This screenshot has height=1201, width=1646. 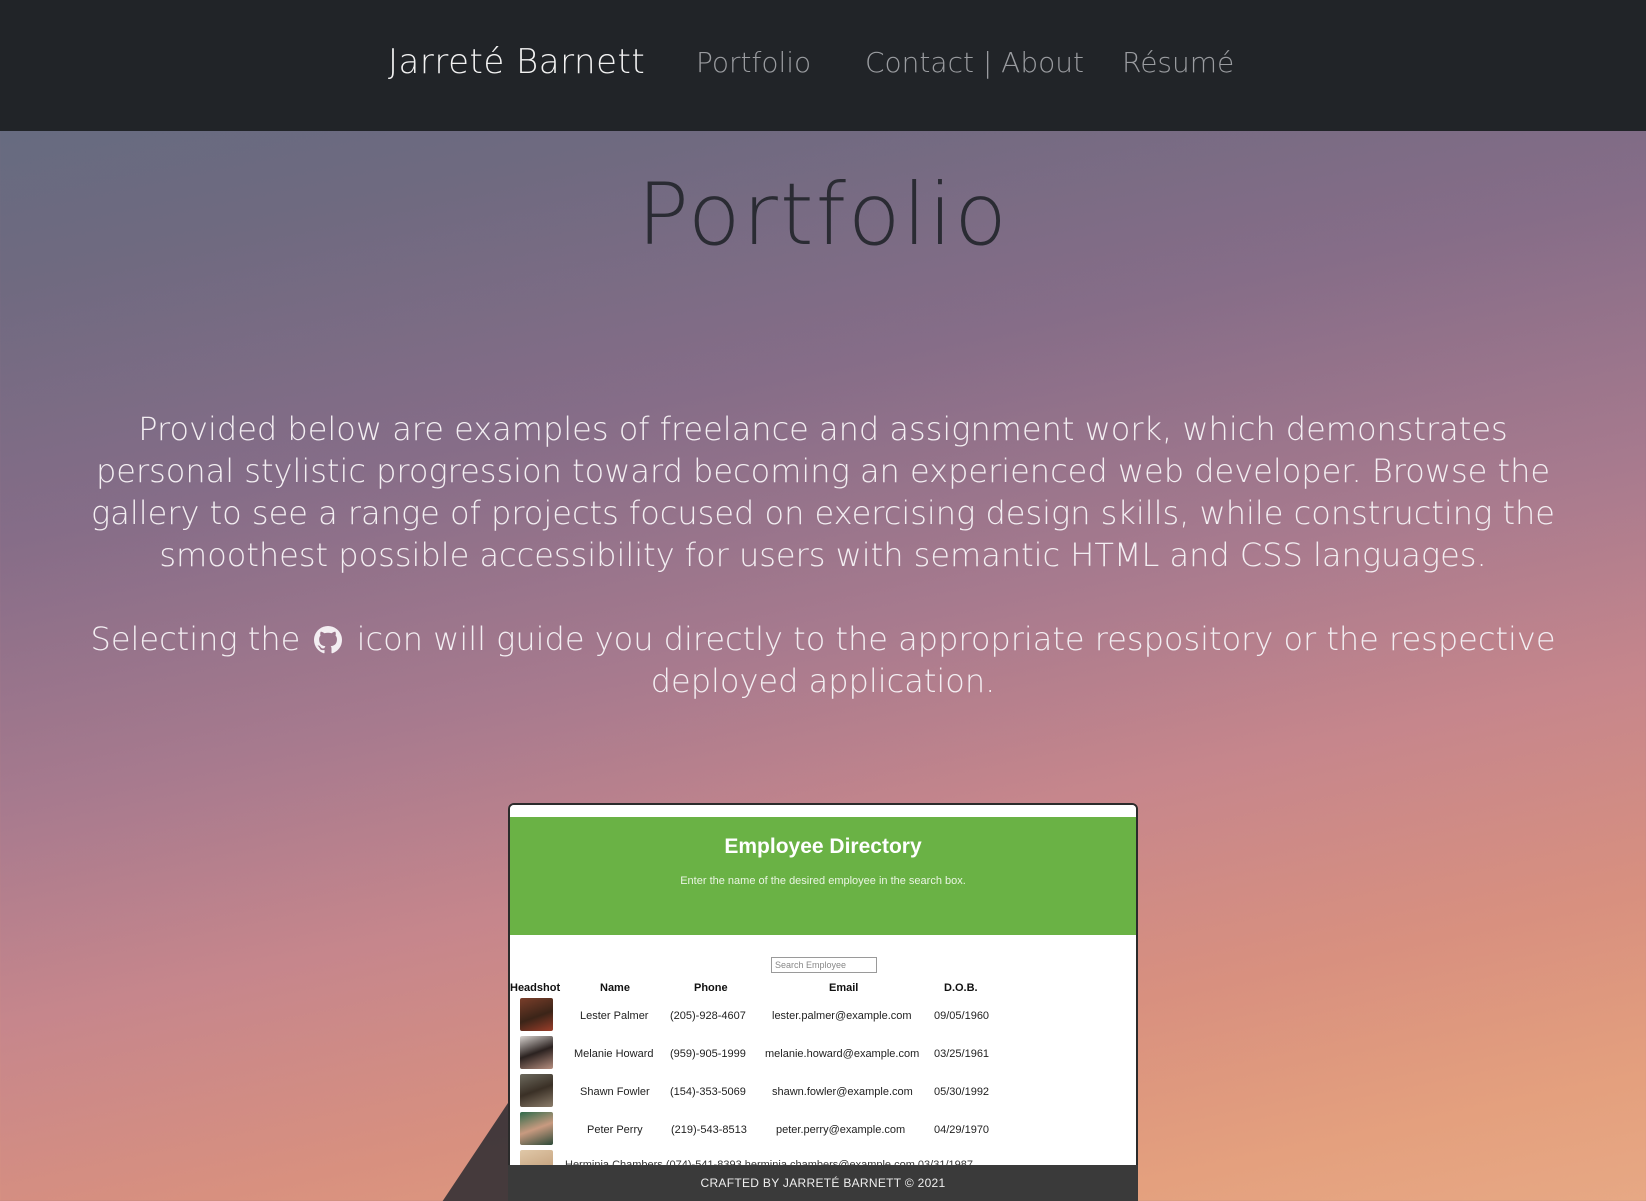 What do you see at coordinates (708, 1054) in the screenshot?
I see `cell-phone: (959)-905-1999` at bounding box center [708, 1054].